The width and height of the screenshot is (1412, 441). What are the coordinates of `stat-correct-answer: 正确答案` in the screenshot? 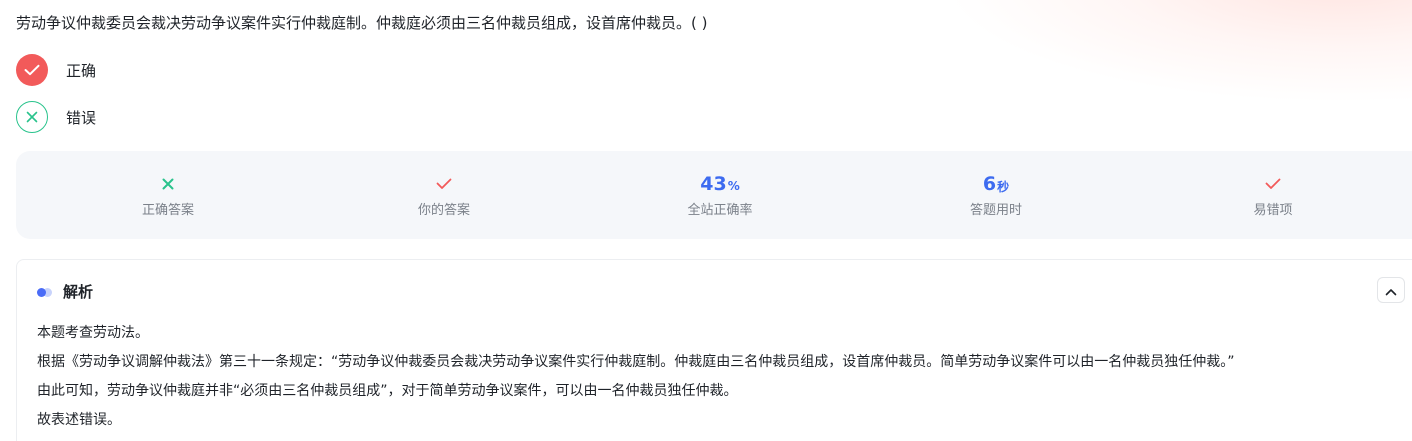 It's located at (168, 195).